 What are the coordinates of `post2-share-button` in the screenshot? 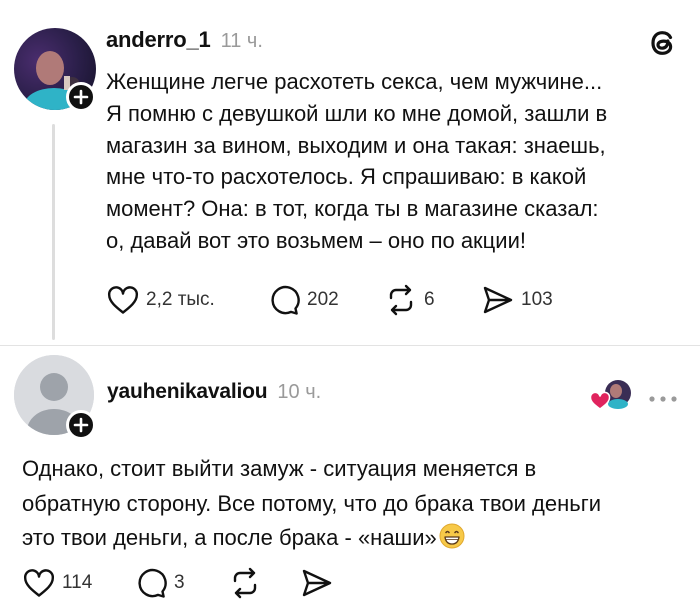 It's located at (317, 583).